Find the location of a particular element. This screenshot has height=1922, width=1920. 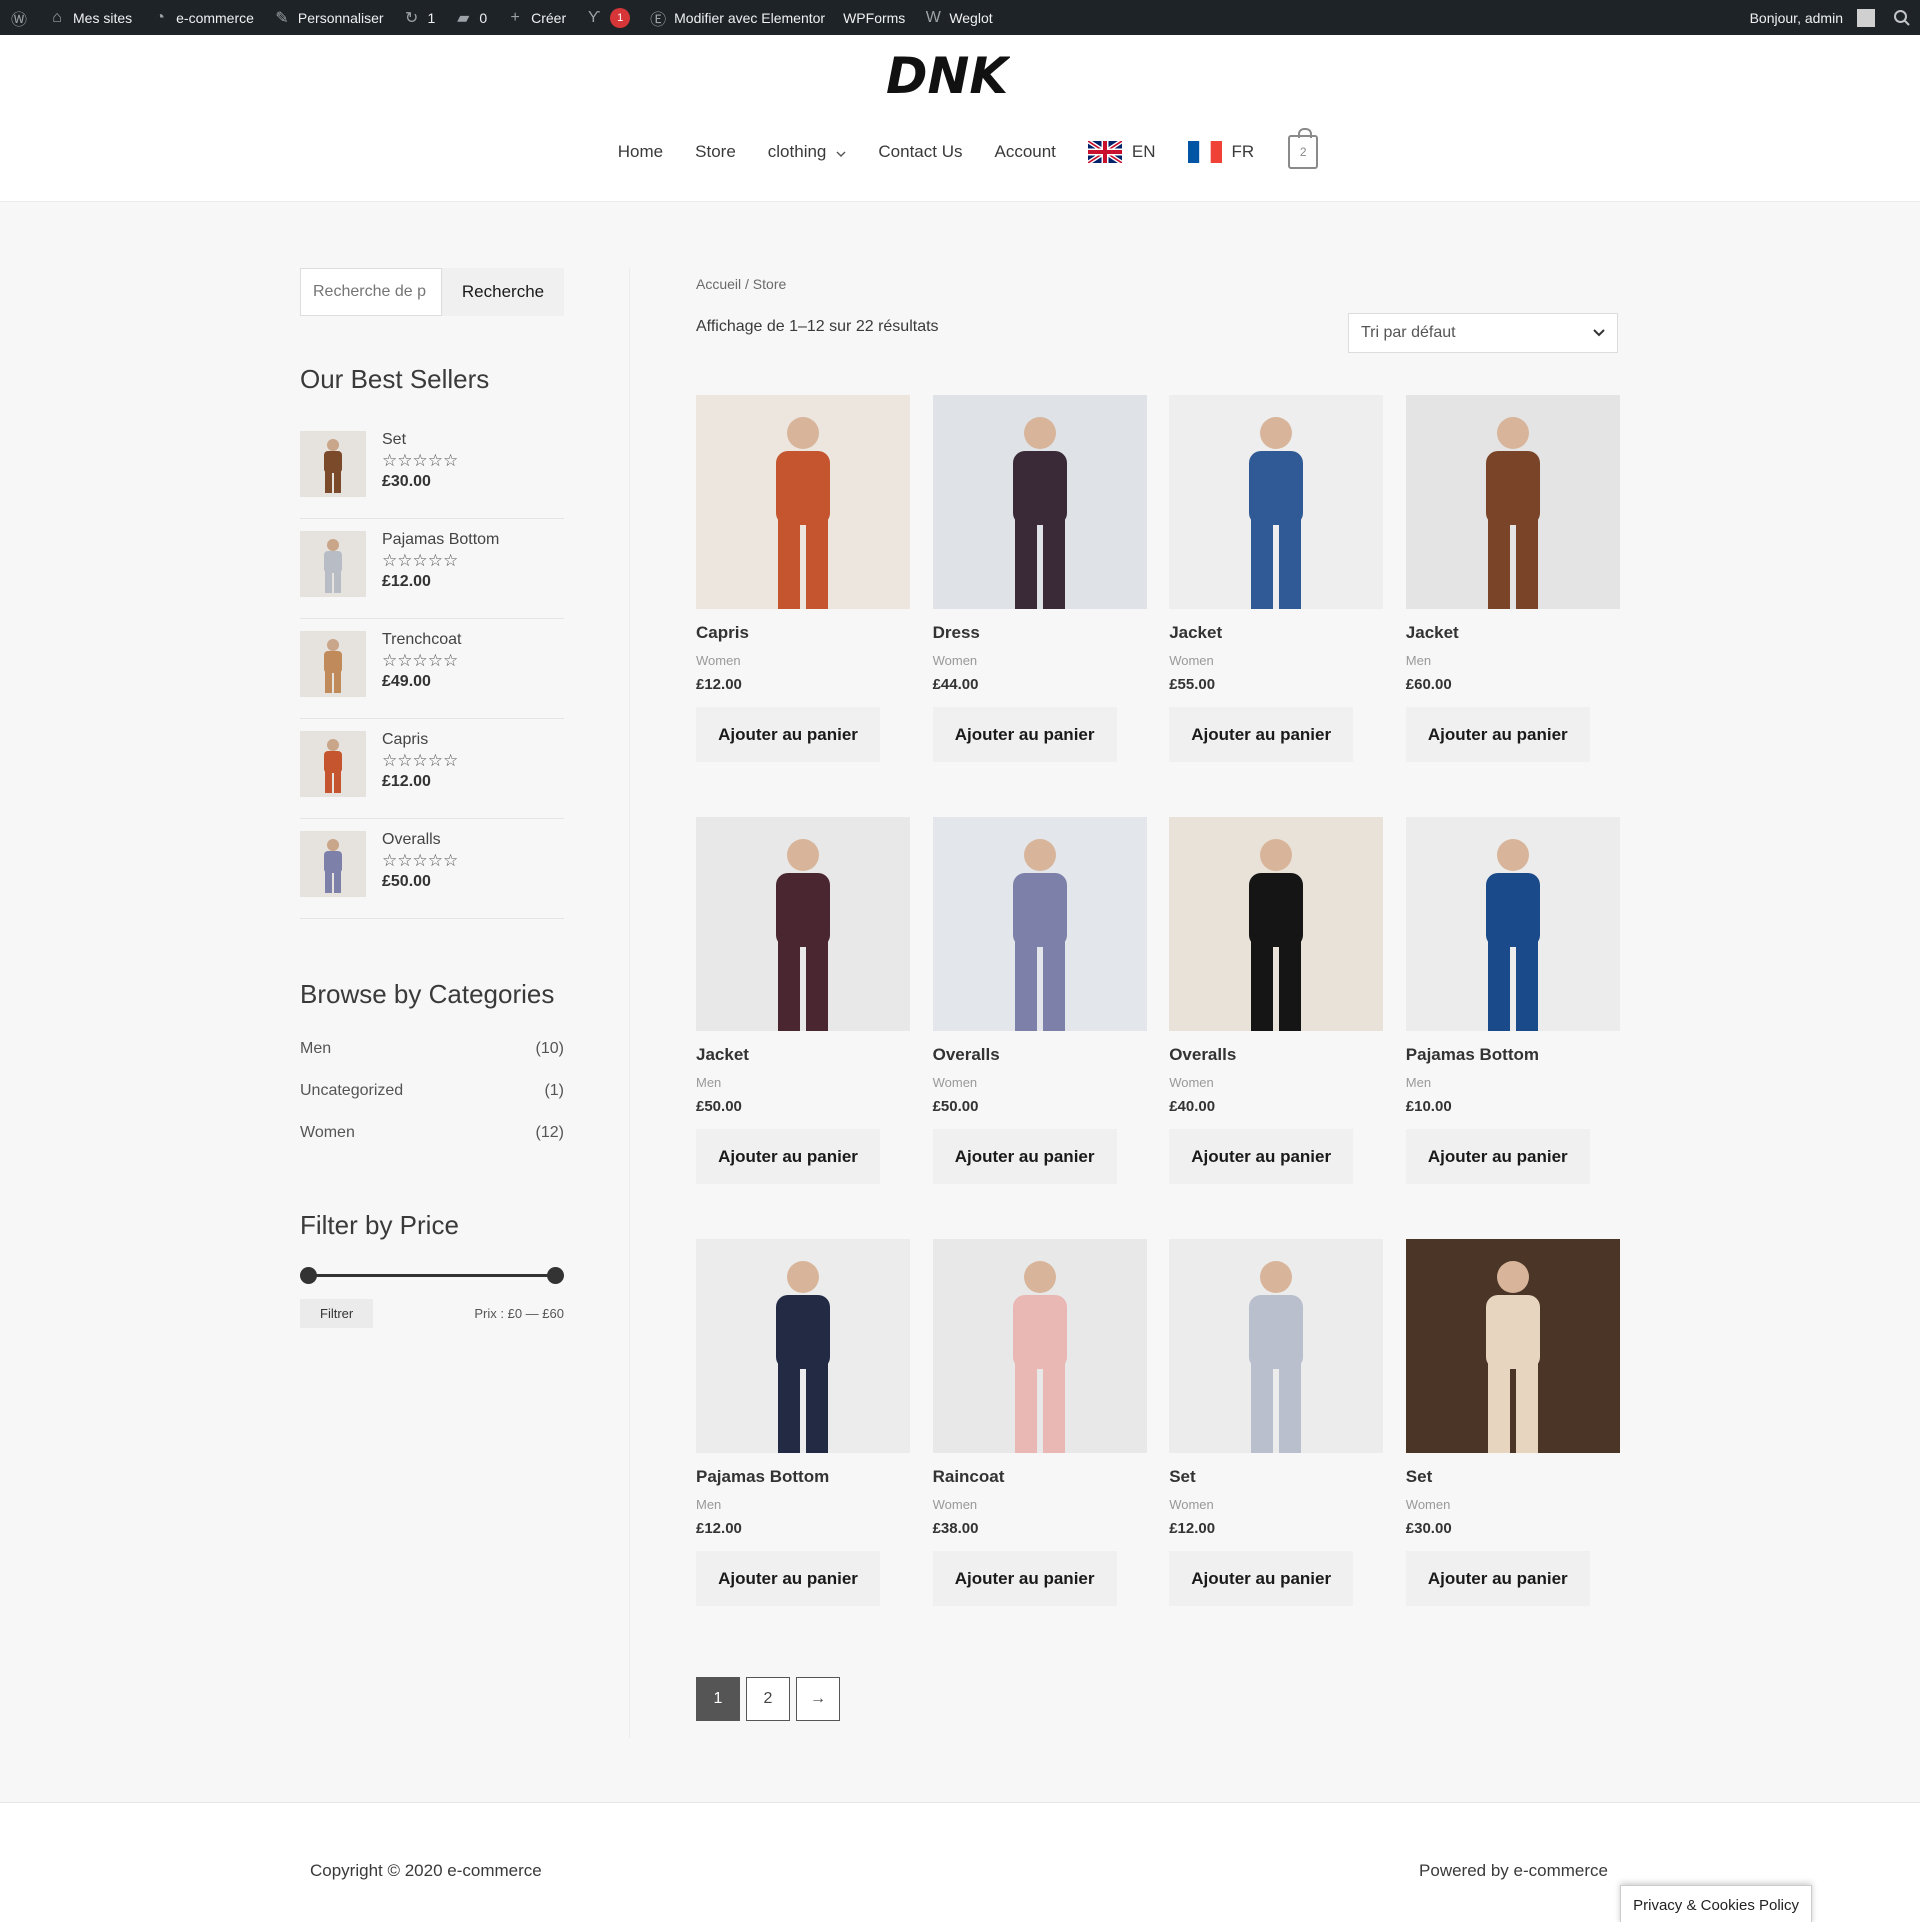

admin-bar-item: ◔ e-commerce is located at coordinates (202, 17).